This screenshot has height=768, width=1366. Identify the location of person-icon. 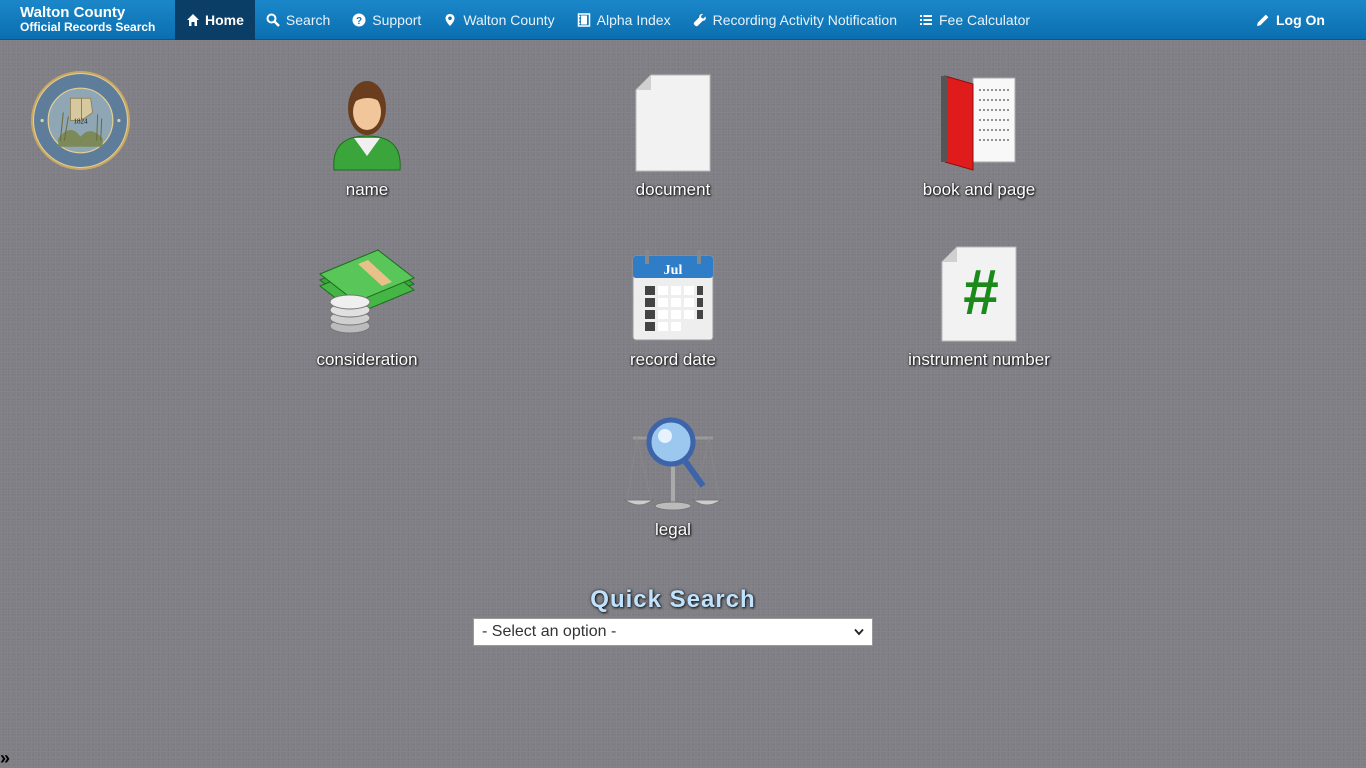
(367, 122).